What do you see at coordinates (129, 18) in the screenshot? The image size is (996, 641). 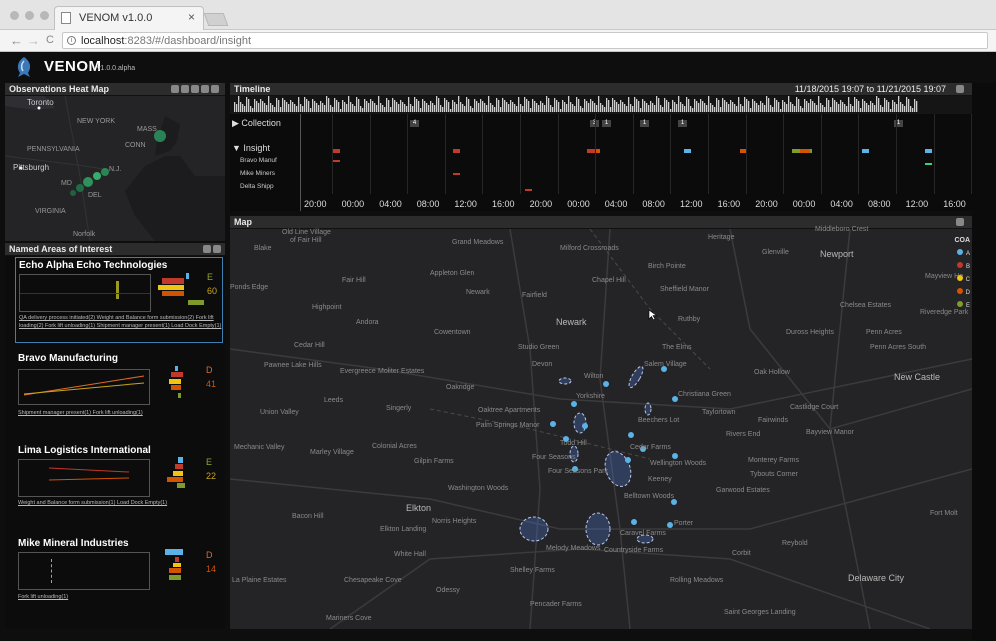 I see `browser-tab: VENOM v1.0.0 ×` at bounding box center [129, 18].